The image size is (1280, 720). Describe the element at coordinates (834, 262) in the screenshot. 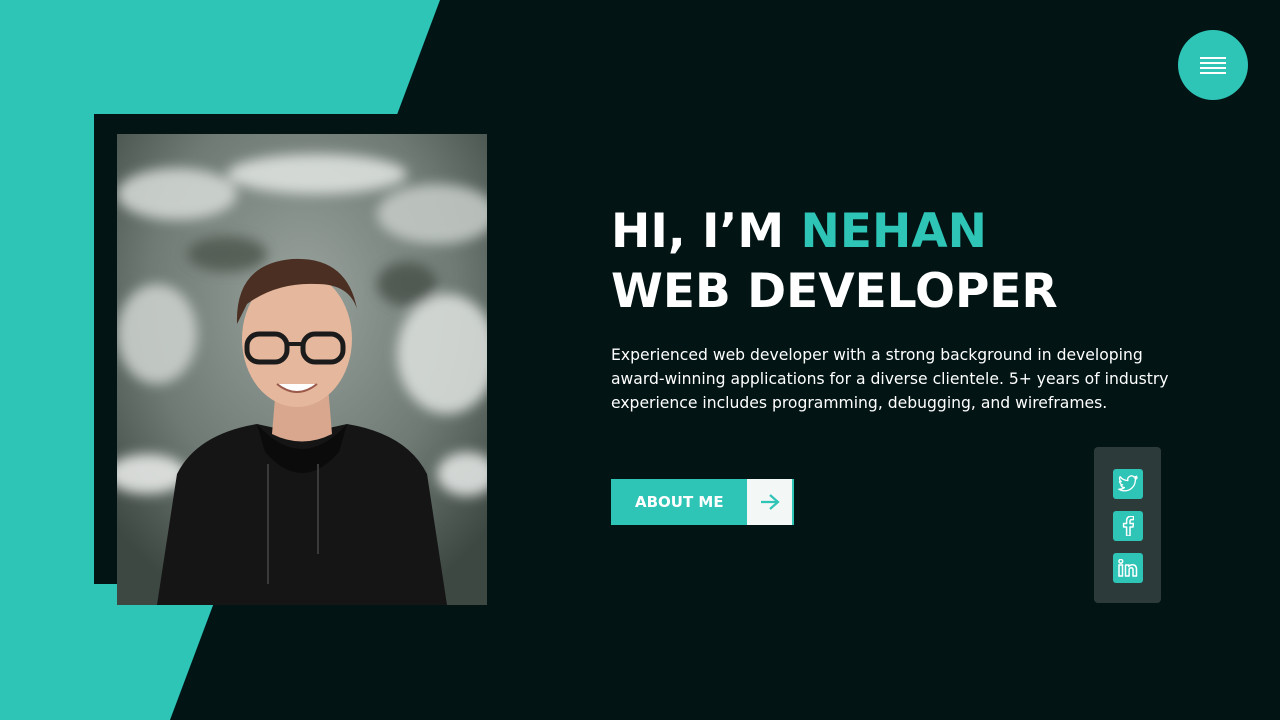

I see `hero-headline: HI, I’M NEHAN WEB DEVELOPER` at that location.